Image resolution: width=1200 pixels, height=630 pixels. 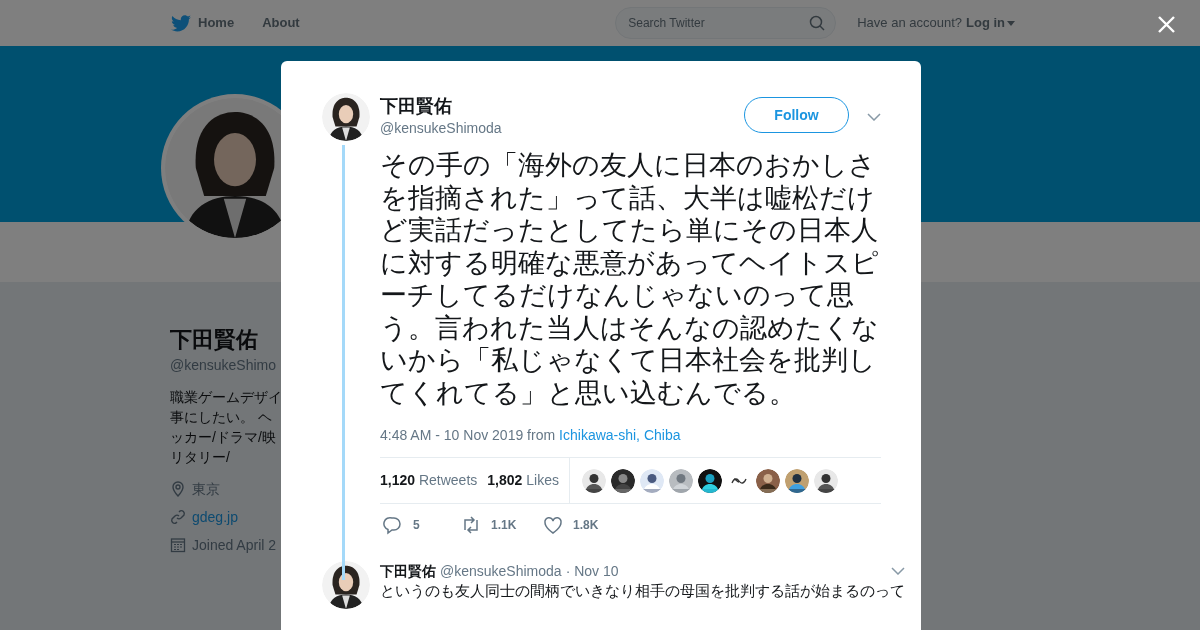 What do you see at coordinates (990, 23) in the screenshot?
I see `login-link: Log in` at bounding box center [990, 23].